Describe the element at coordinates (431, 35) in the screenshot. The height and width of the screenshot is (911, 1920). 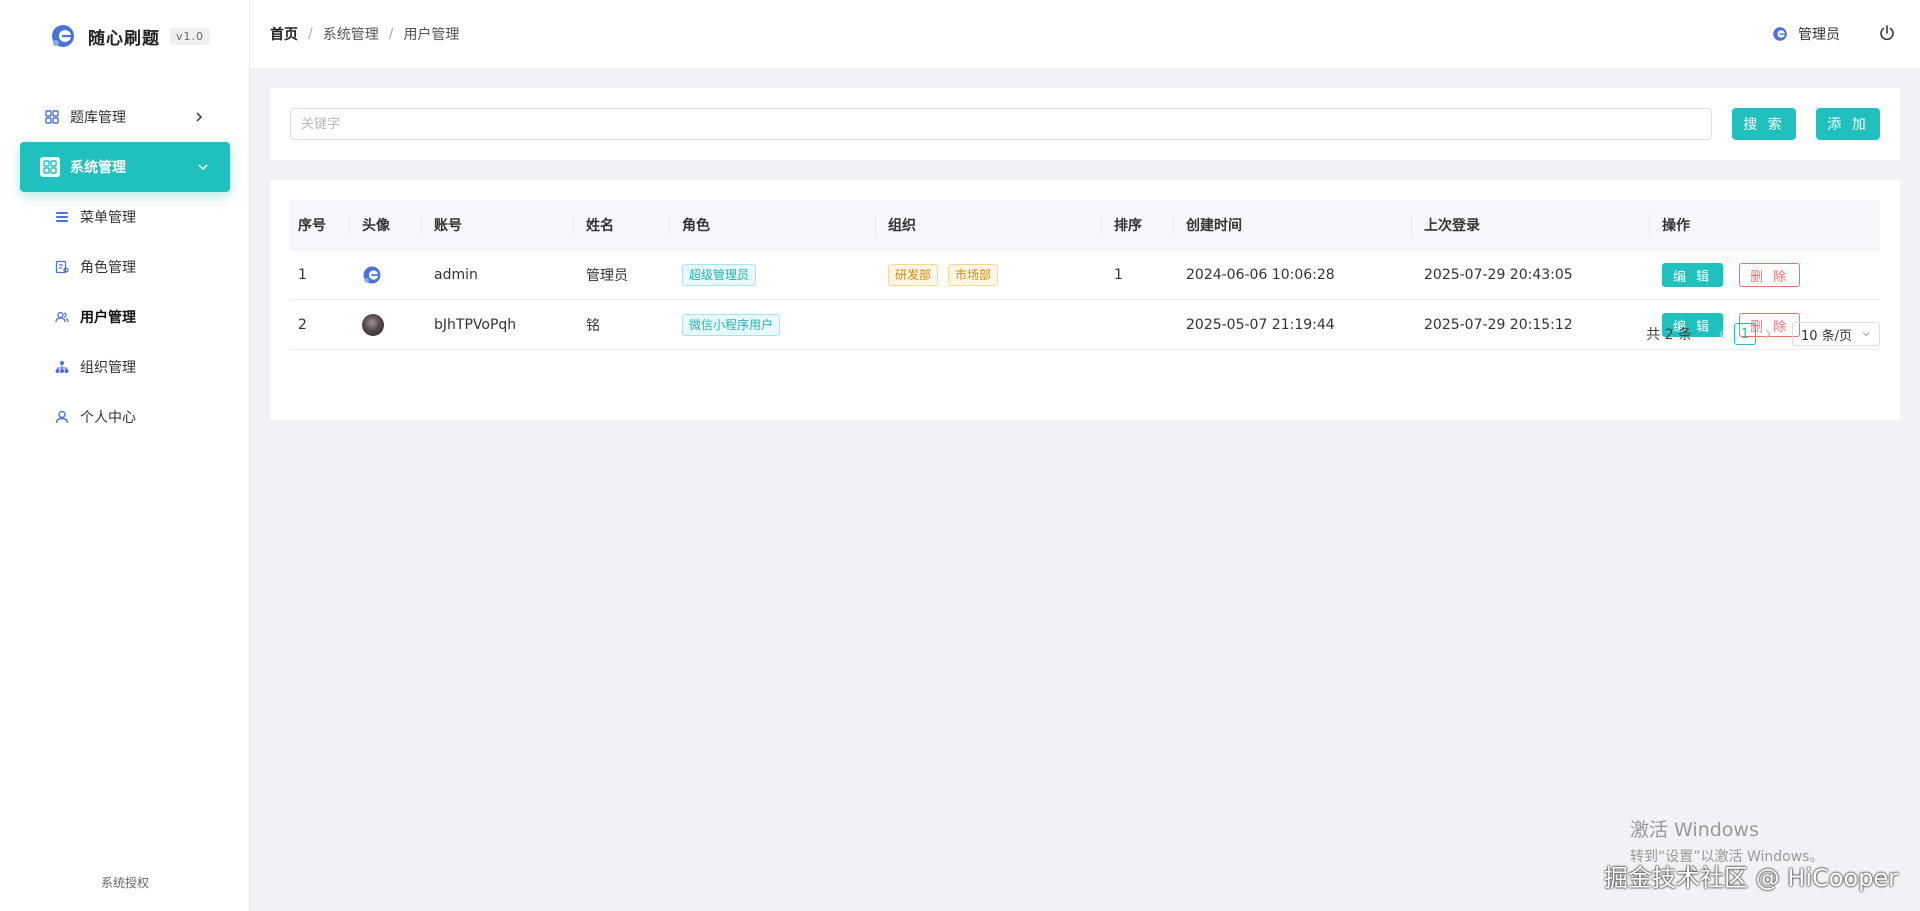
I see `breadcrumb-current: 用户管理` at that location.